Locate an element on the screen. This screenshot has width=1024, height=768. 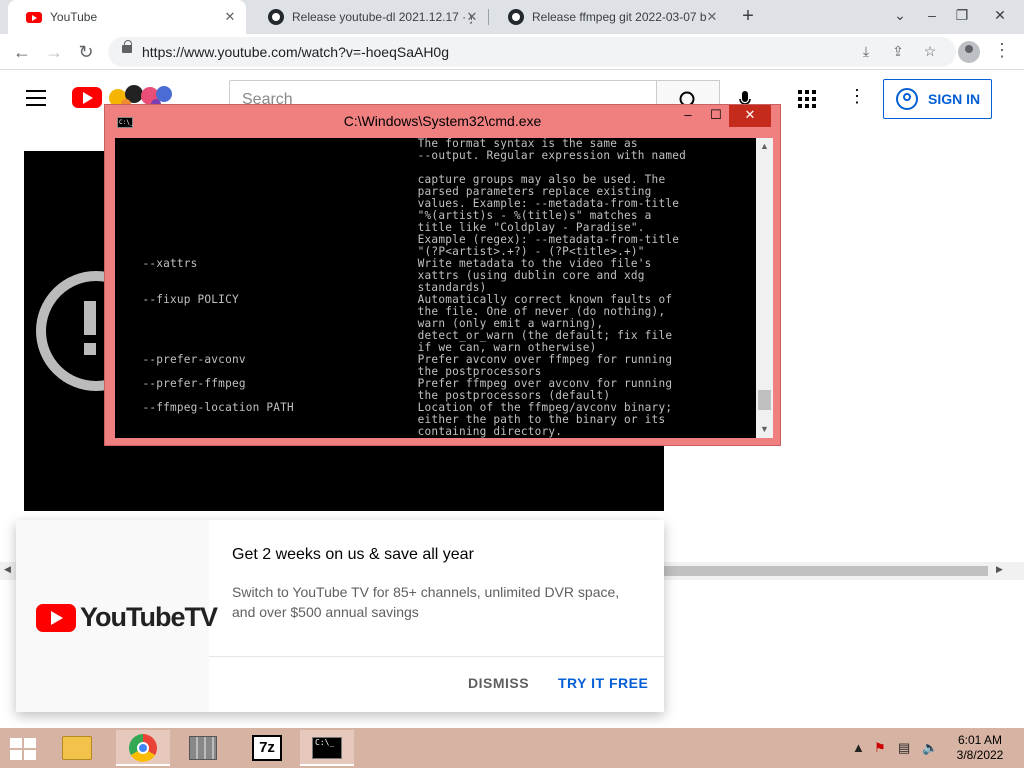
folder-icon is located at coordinates (77, 748).